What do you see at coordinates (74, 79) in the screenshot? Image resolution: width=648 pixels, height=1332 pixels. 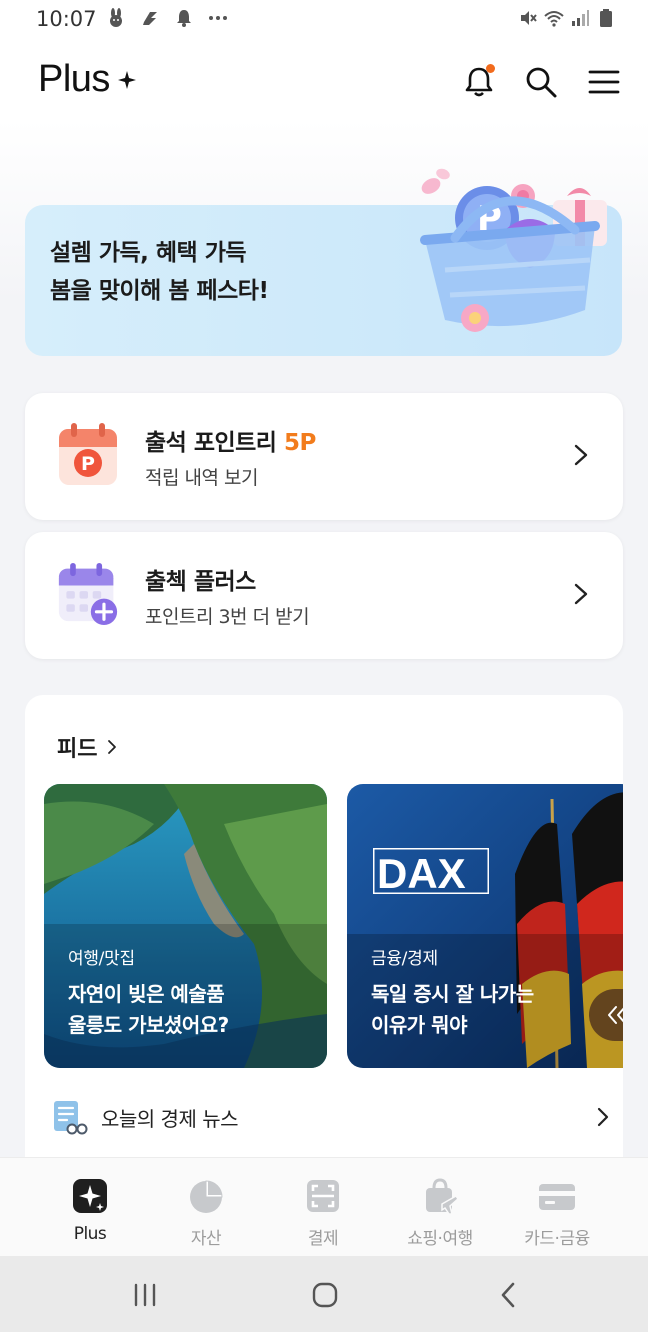 I see `app-title-text: Plus` at bounding box center [74, 79].